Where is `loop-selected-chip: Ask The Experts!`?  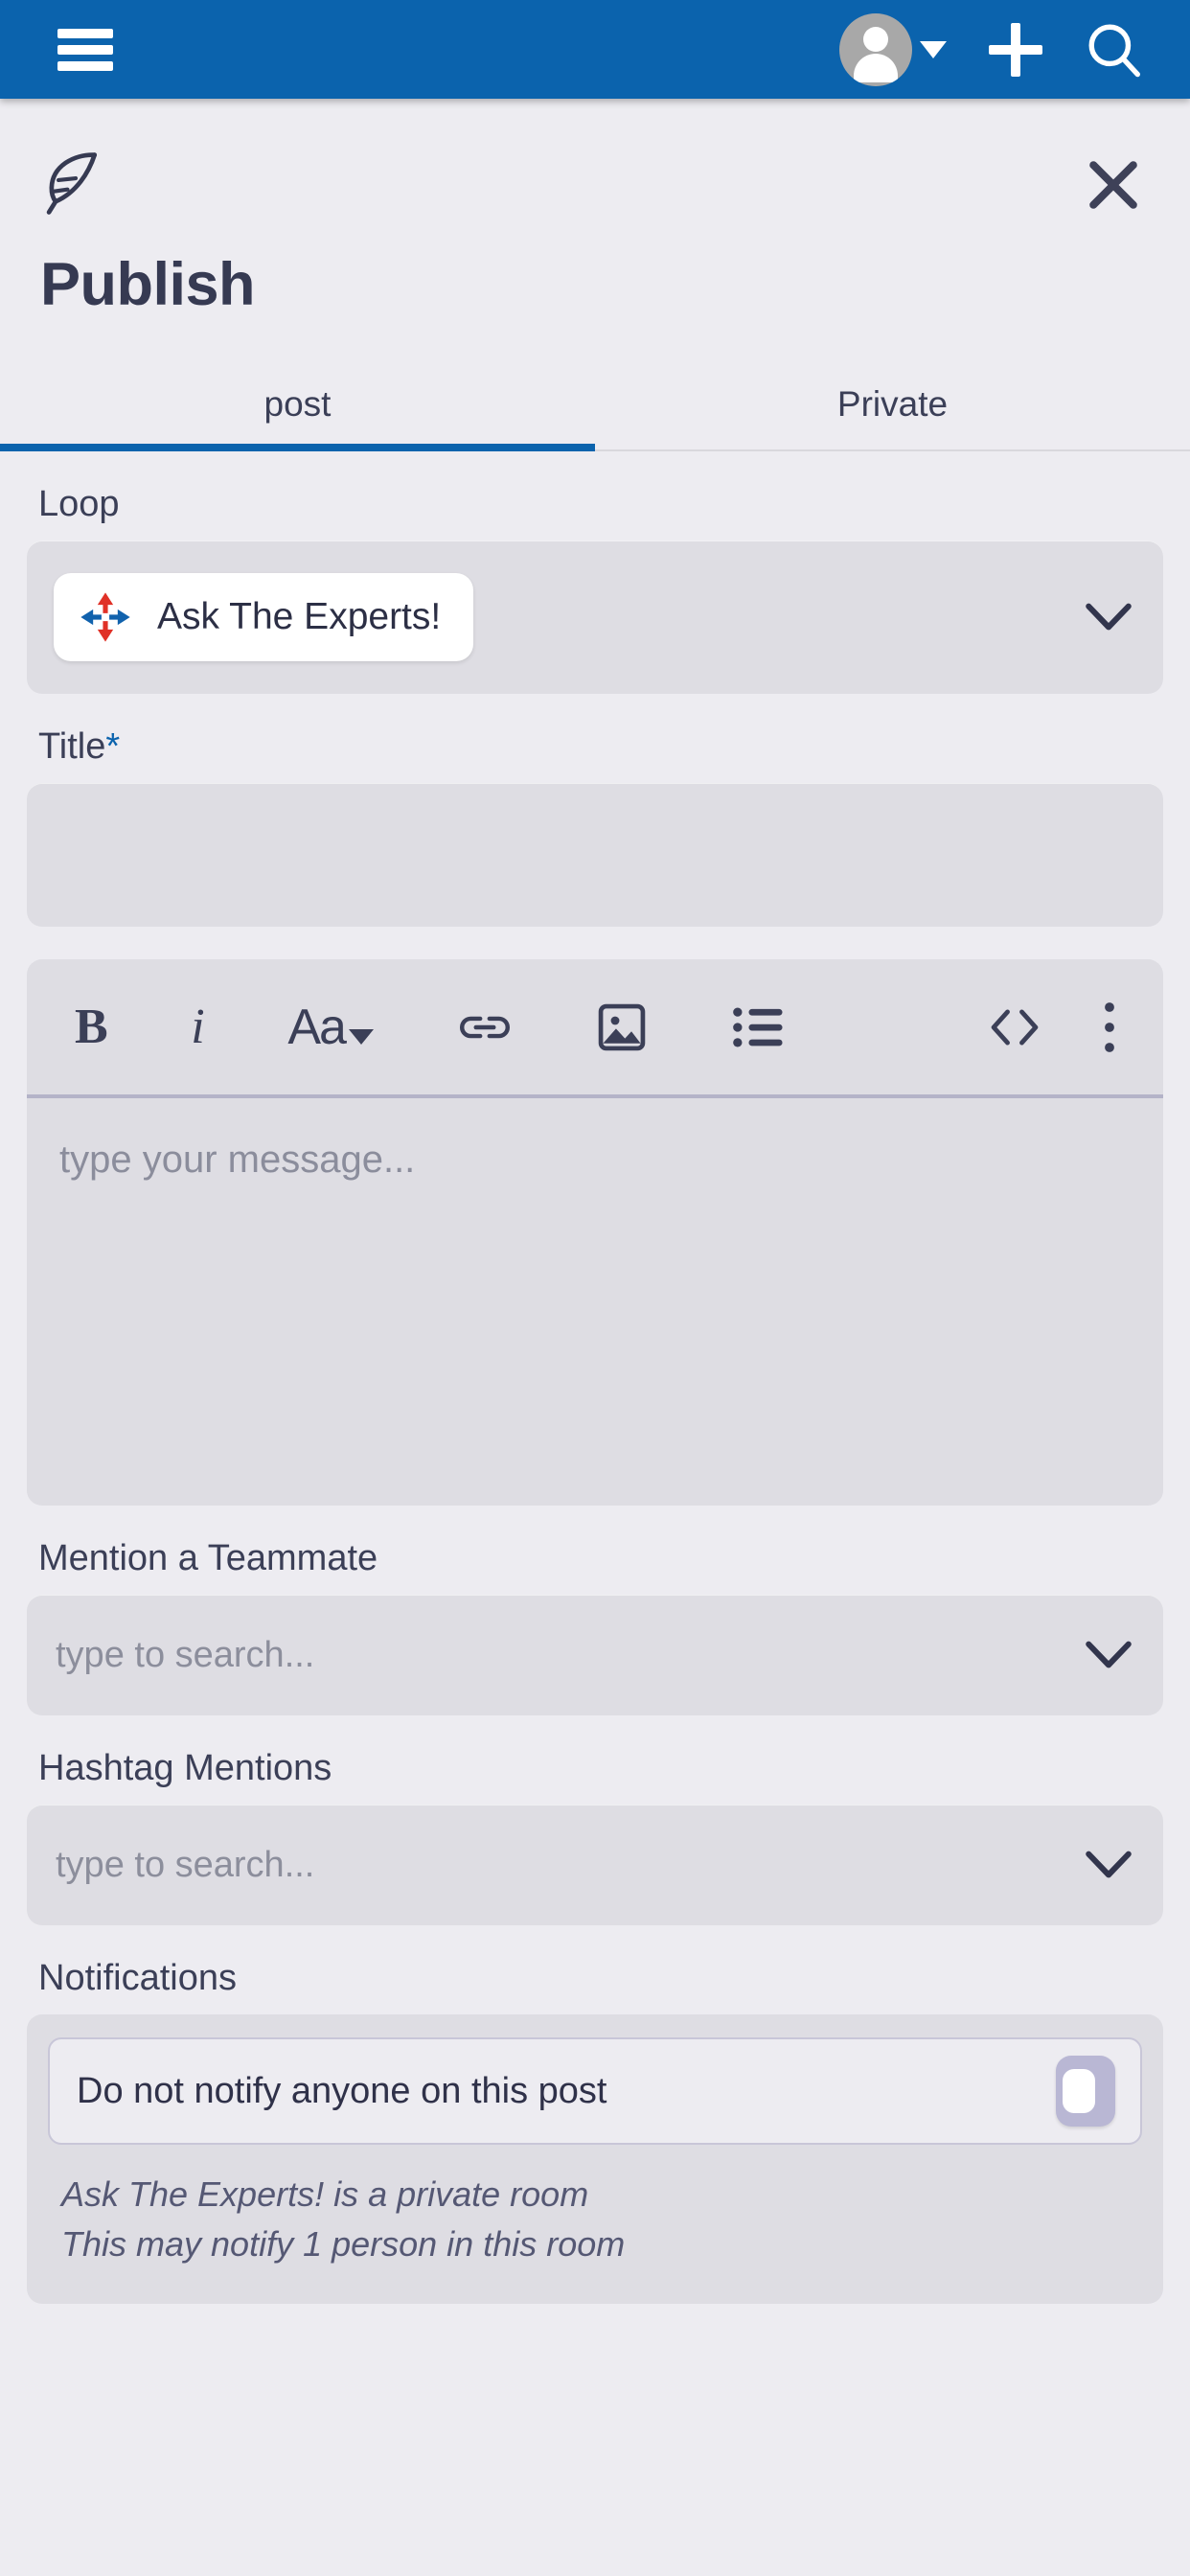
loop-selected-chip: Ask The Experts! is located at coordinates (264, 617).